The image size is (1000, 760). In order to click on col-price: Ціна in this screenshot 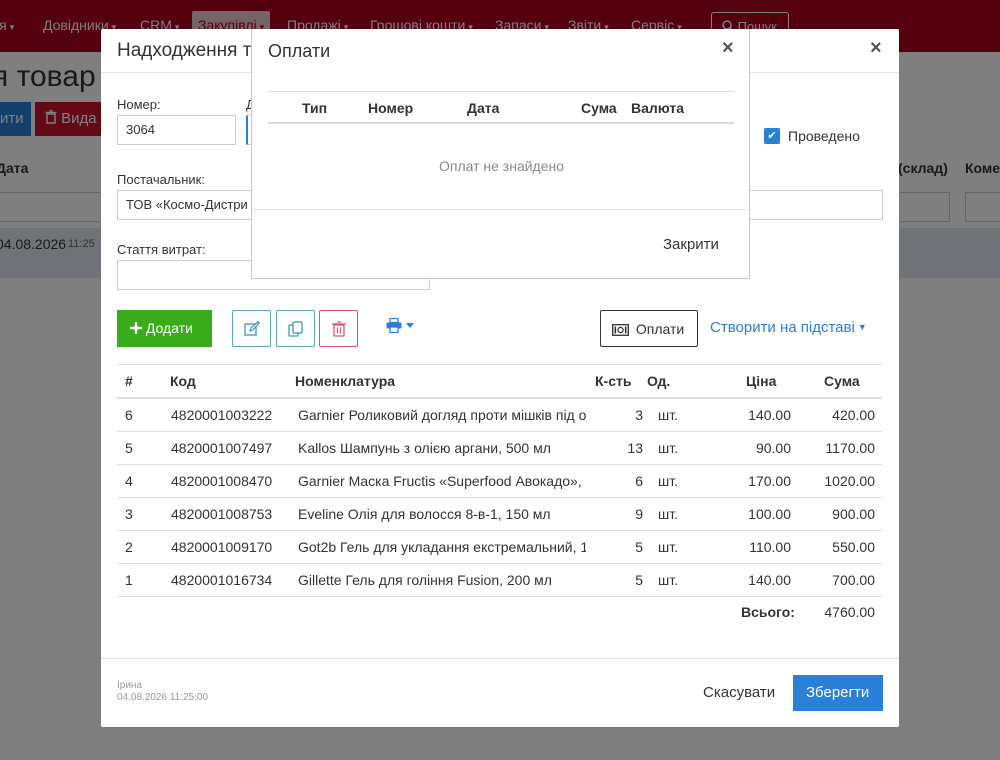, I will do `click(761, 381)`.